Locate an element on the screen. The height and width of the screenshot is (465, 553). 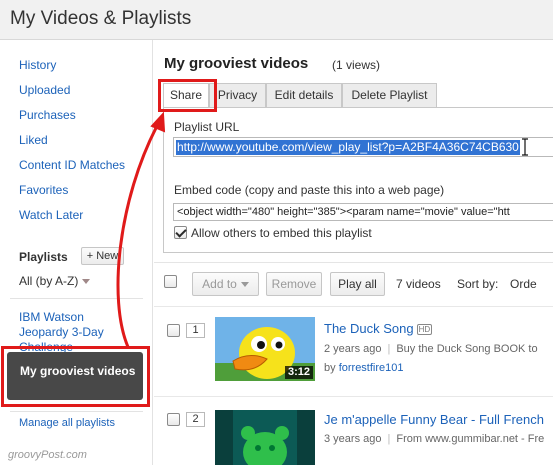
video-position-field: 1 is located at coordinates (195, 330).